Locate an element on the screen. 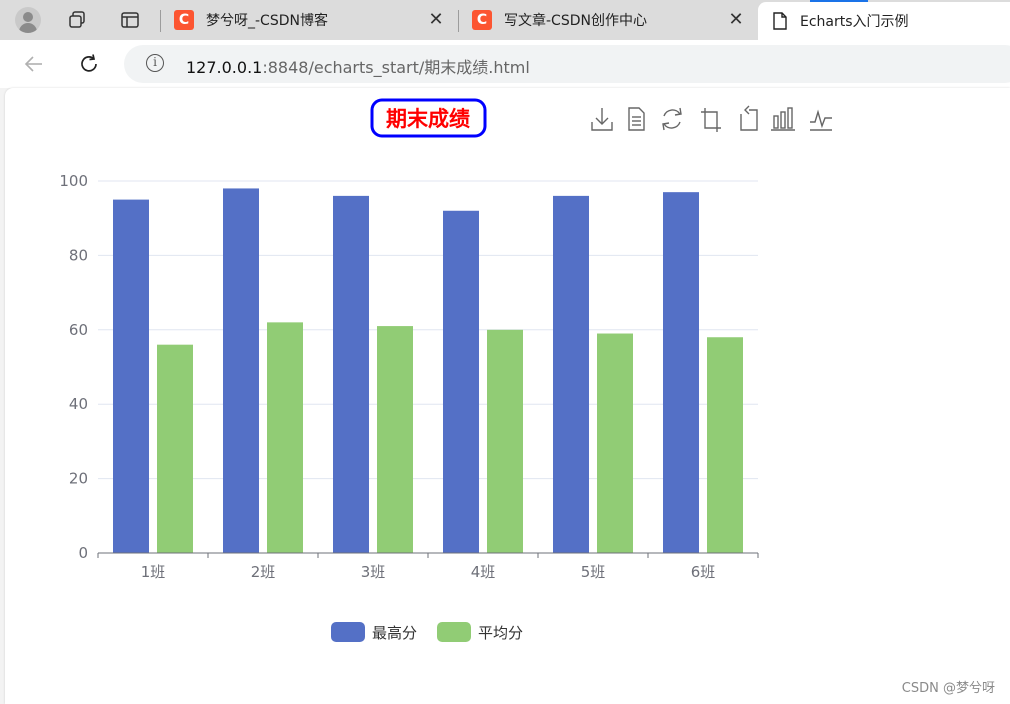  x-tick-label: 2班 is located at coordinates (263, 572).